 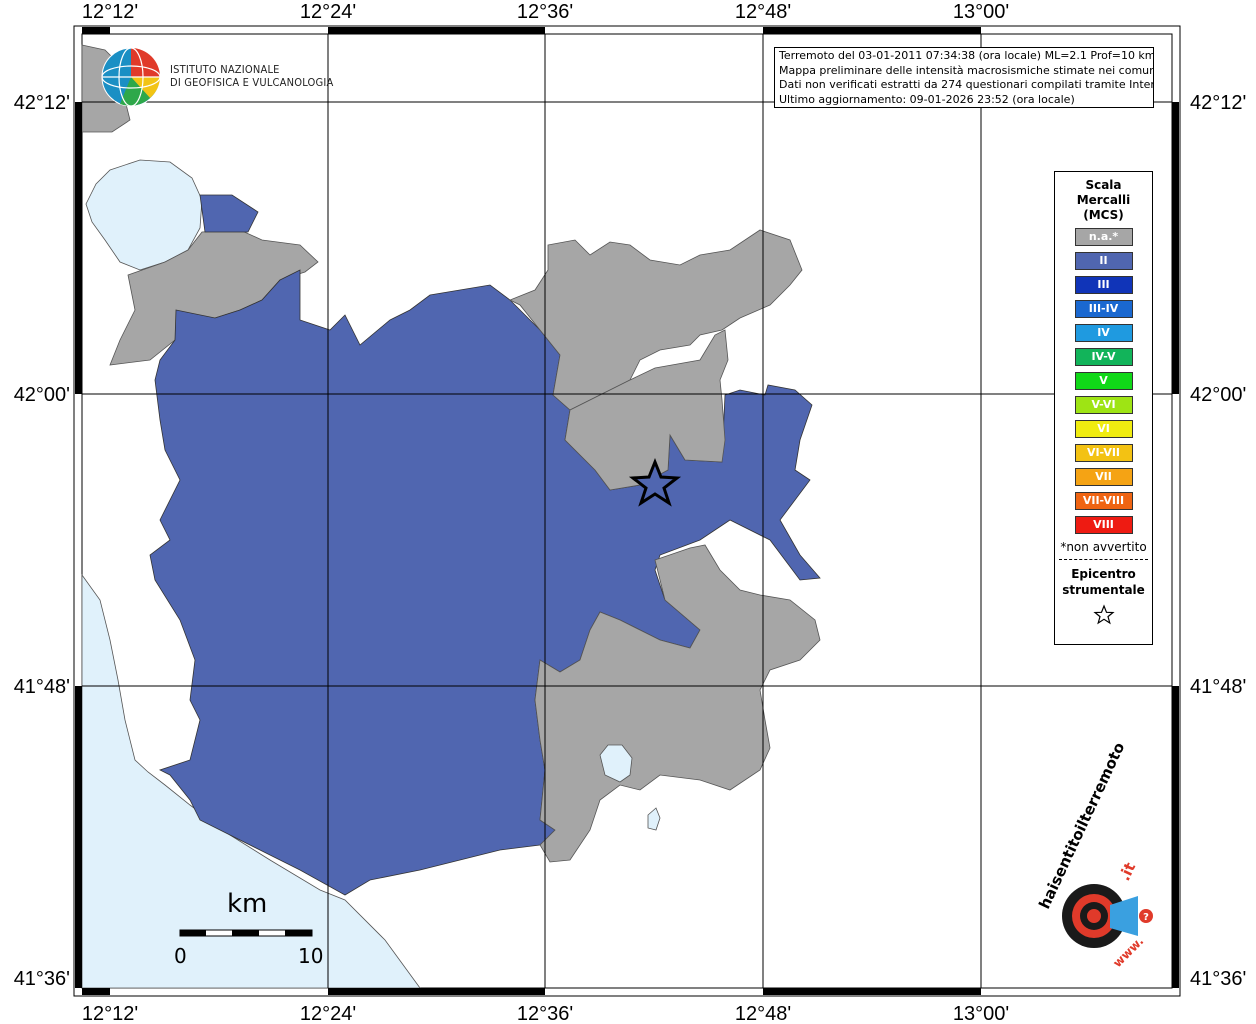 What do you see at coordinates (1103, 429) in the screenshot?
I see `legend-item: VI` at bounding box center [1103, 429].